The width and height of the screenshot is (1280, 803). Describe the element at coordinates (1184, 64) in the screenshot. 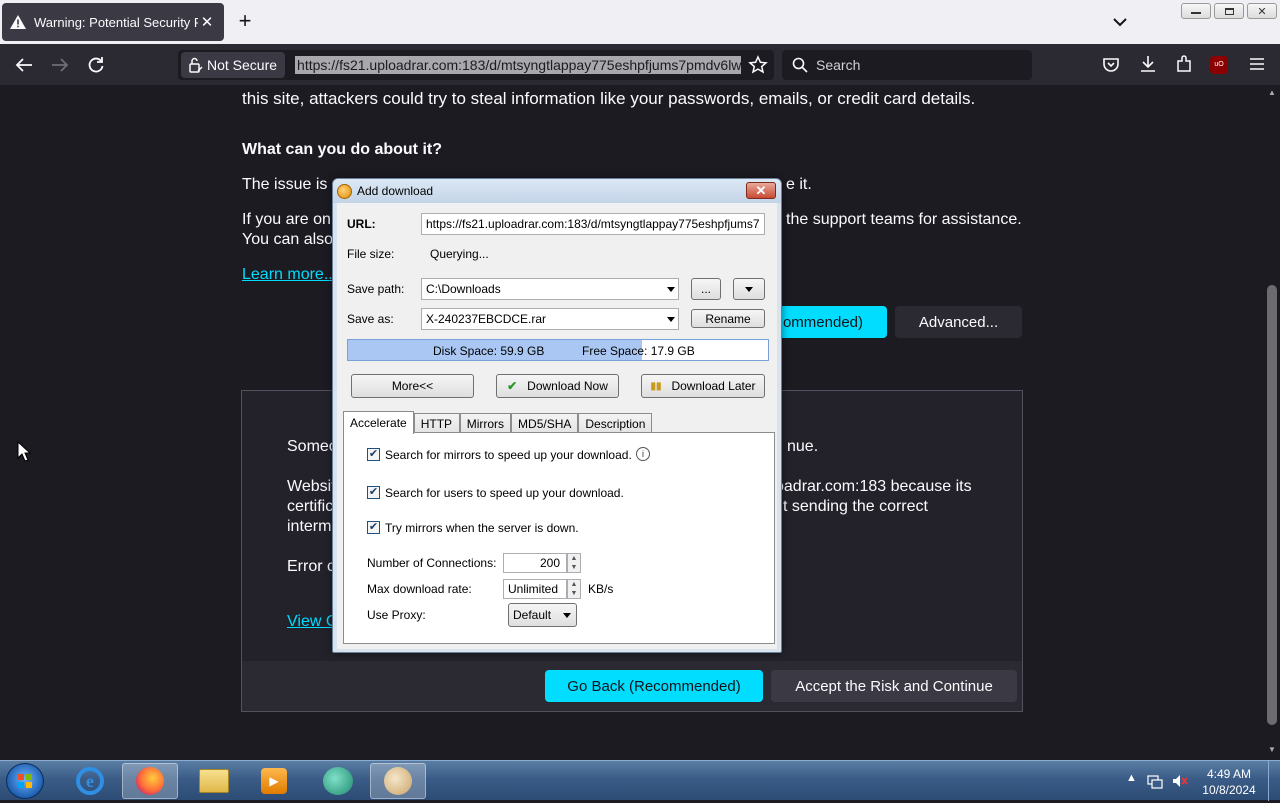

I see `extensions-icon` at that location.